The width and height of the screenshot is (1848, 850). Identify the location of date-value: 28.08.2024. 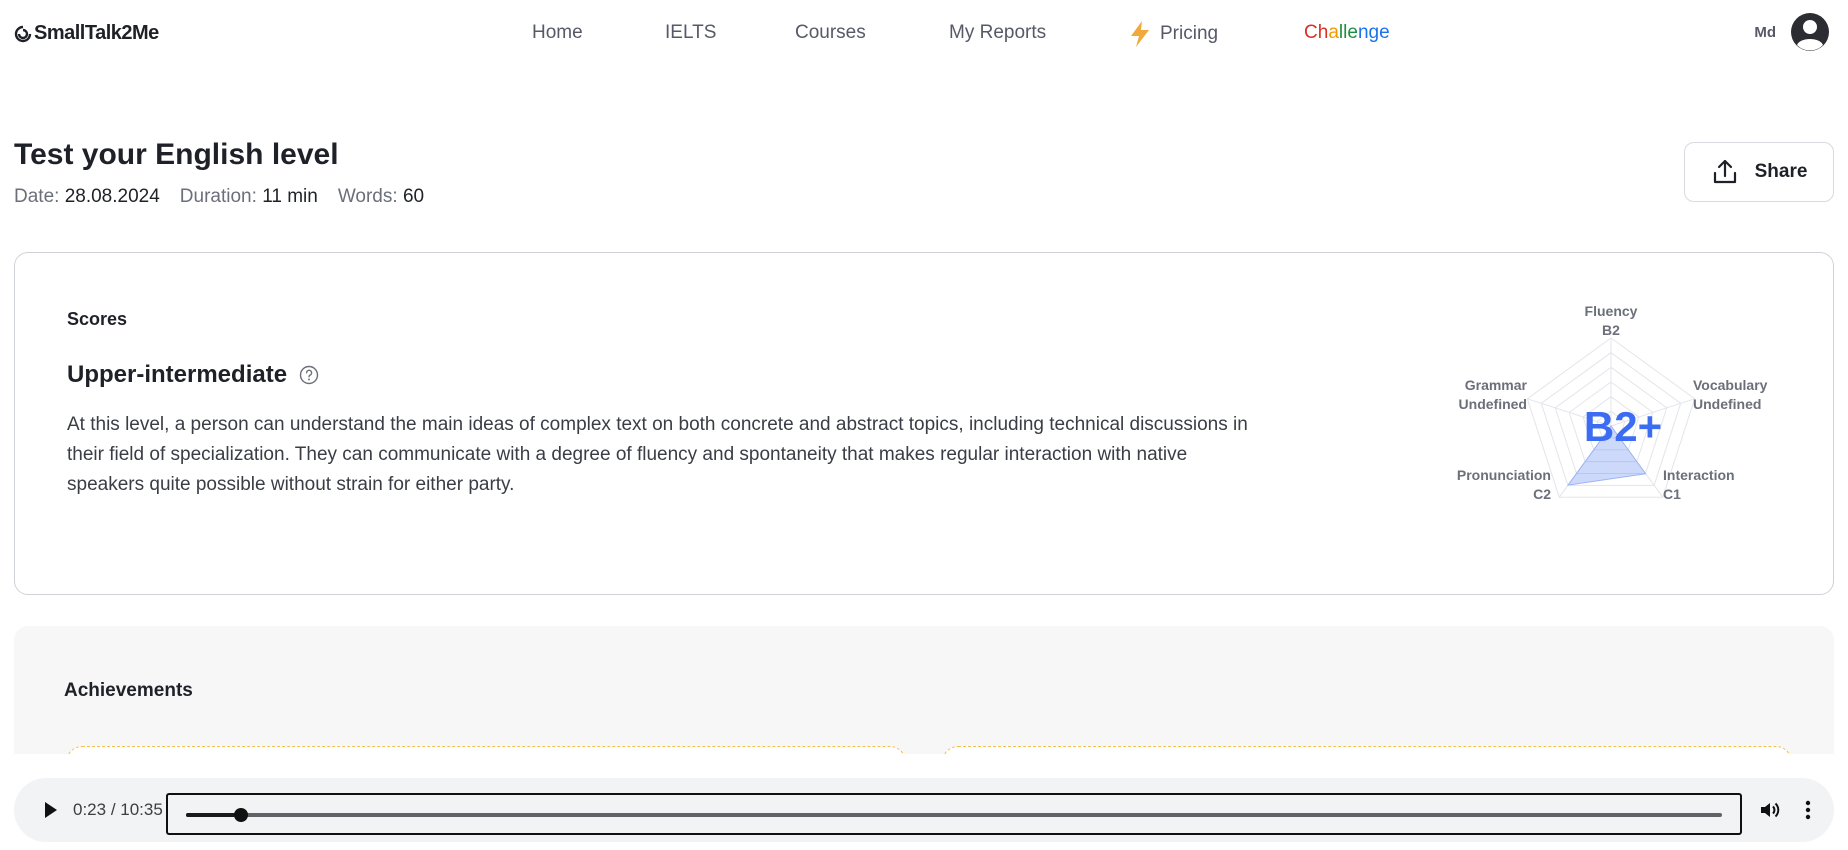
(112, 196).